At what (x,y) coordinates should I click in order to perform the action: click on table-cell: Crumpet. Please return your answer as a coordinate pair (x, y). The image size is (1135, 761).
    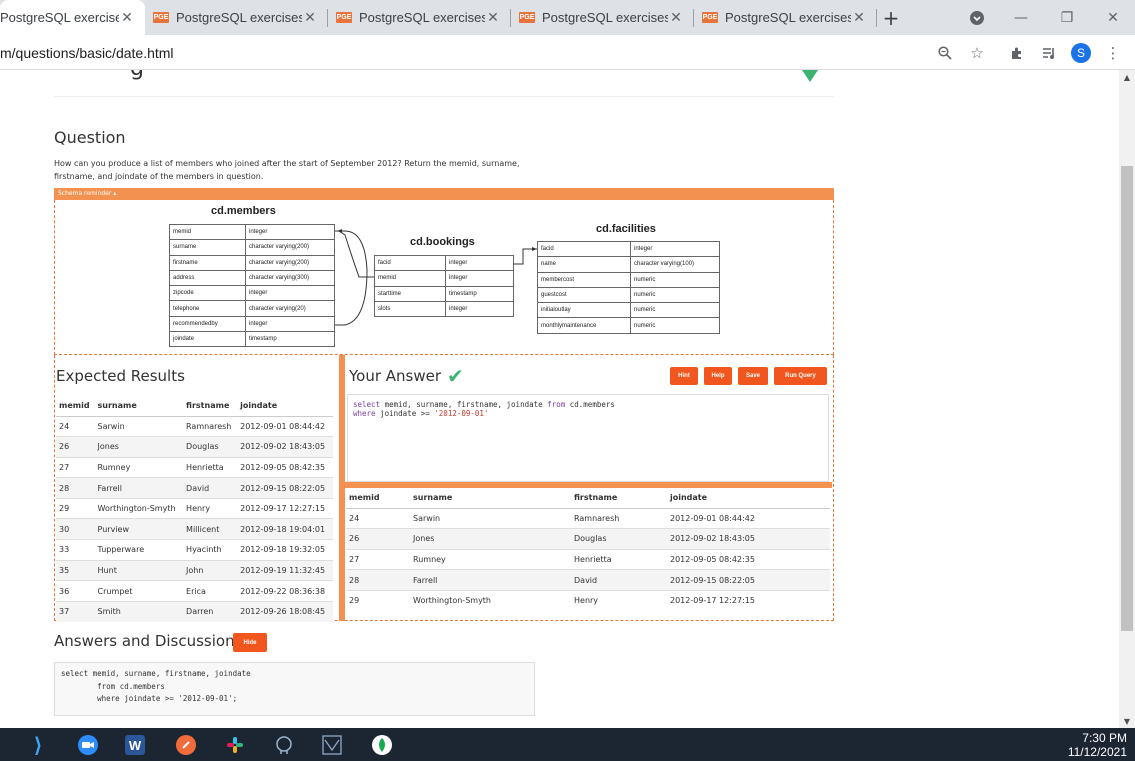
    Looking at the image, I should click on (139, 591).